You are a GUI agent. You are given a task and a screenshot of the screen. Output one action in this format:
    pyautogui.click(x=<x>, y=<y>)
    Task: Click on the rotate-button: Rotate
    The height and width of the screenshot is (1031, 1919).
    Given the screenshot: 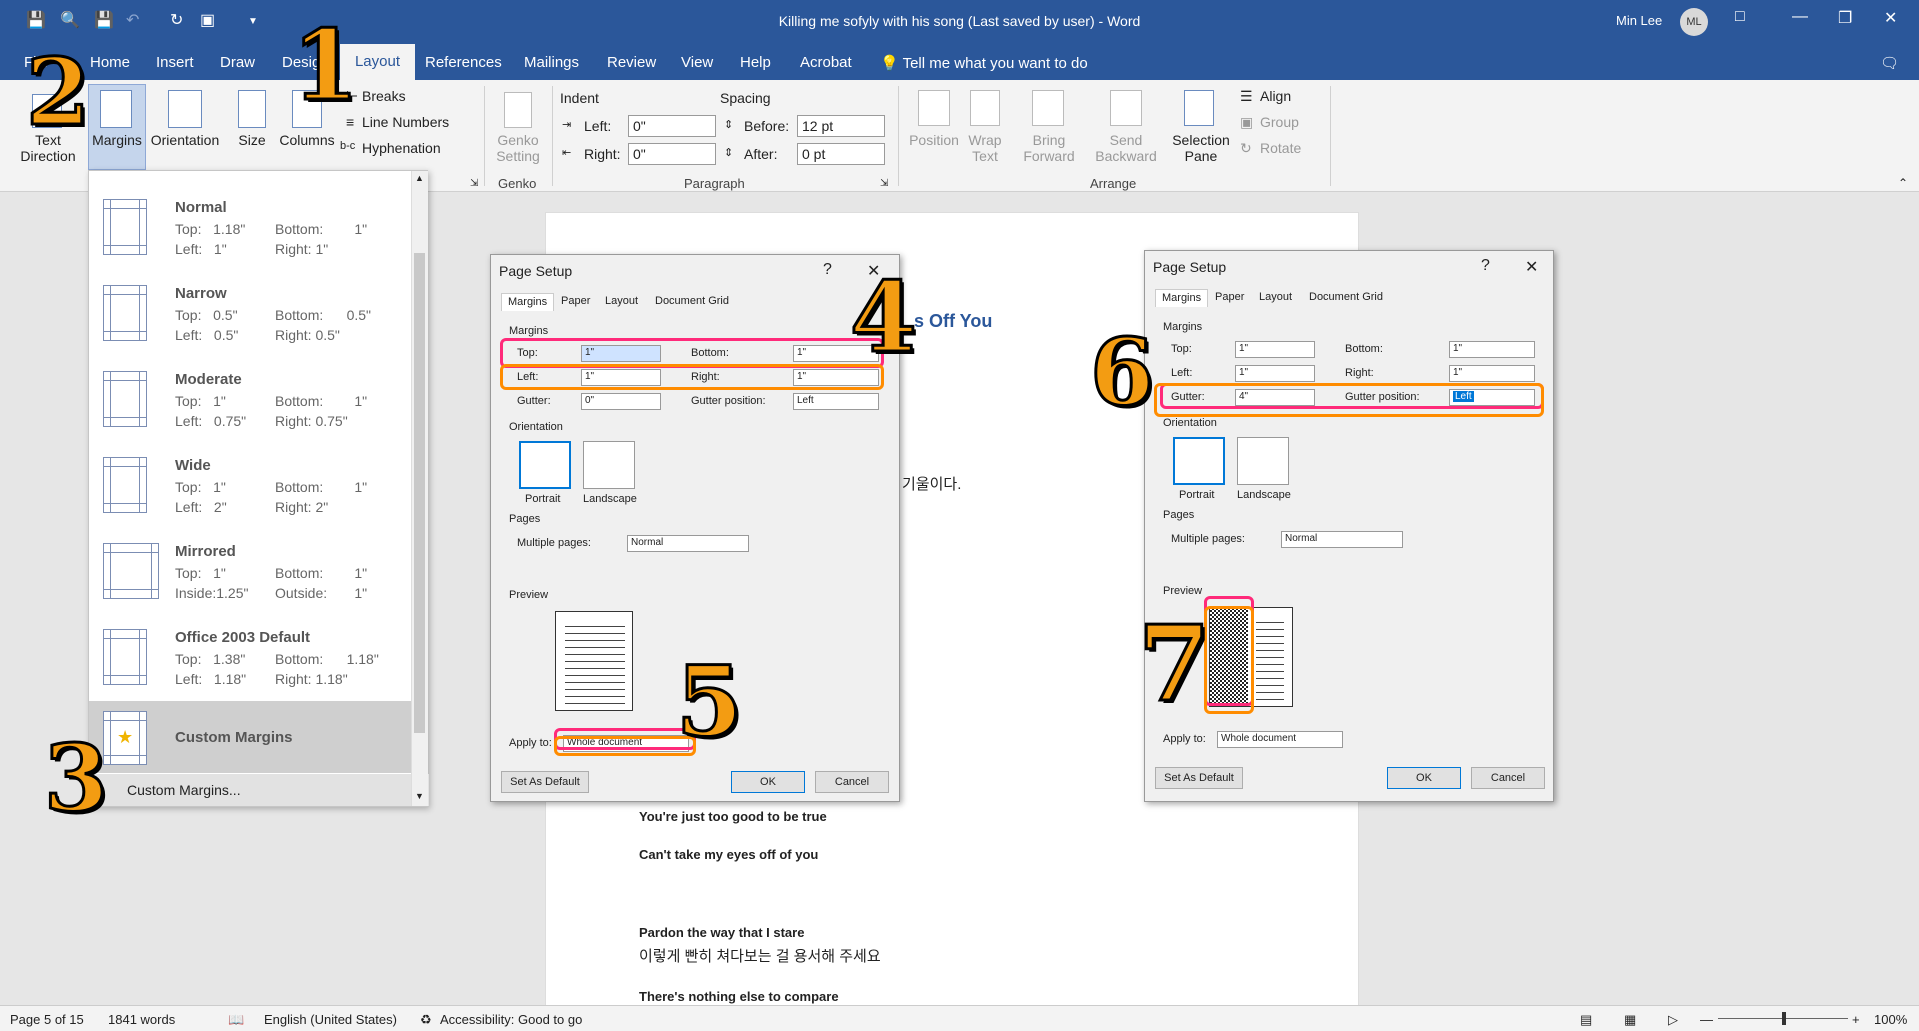 What is the action you would take?
    pyautogui.click(x=1280, y=148)
    